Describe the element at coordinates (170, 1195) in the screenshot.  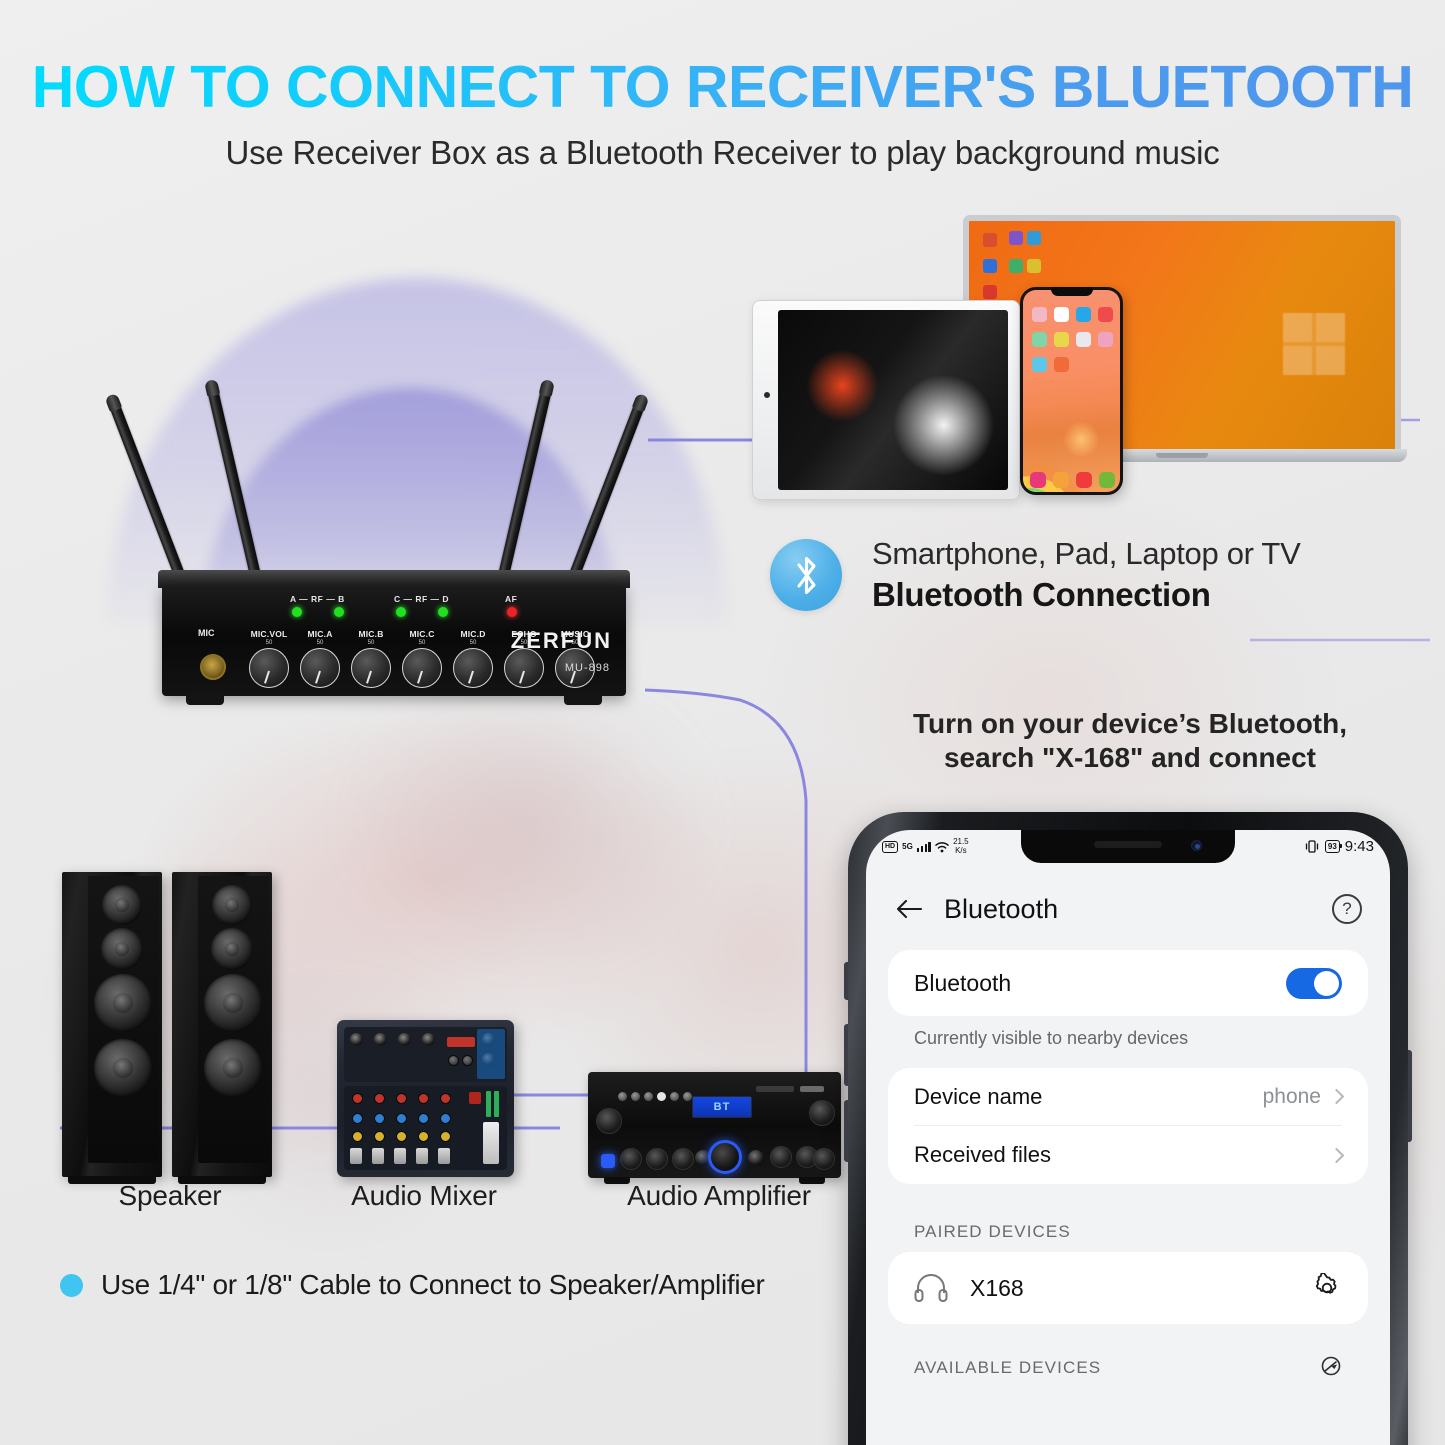
I see `caption-speaker: Speaker` at that location.